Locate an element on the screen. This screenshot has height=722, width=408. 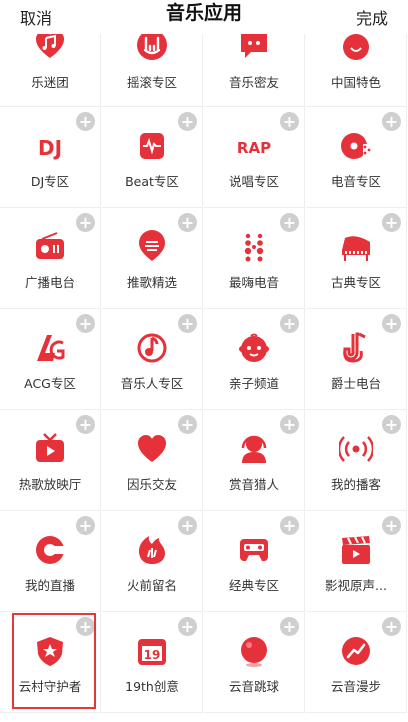
grid-row: 云村守护者 + 19 19th创意 + 云音跳球 + 云音漫步 + is located at coordinates (204, 662).